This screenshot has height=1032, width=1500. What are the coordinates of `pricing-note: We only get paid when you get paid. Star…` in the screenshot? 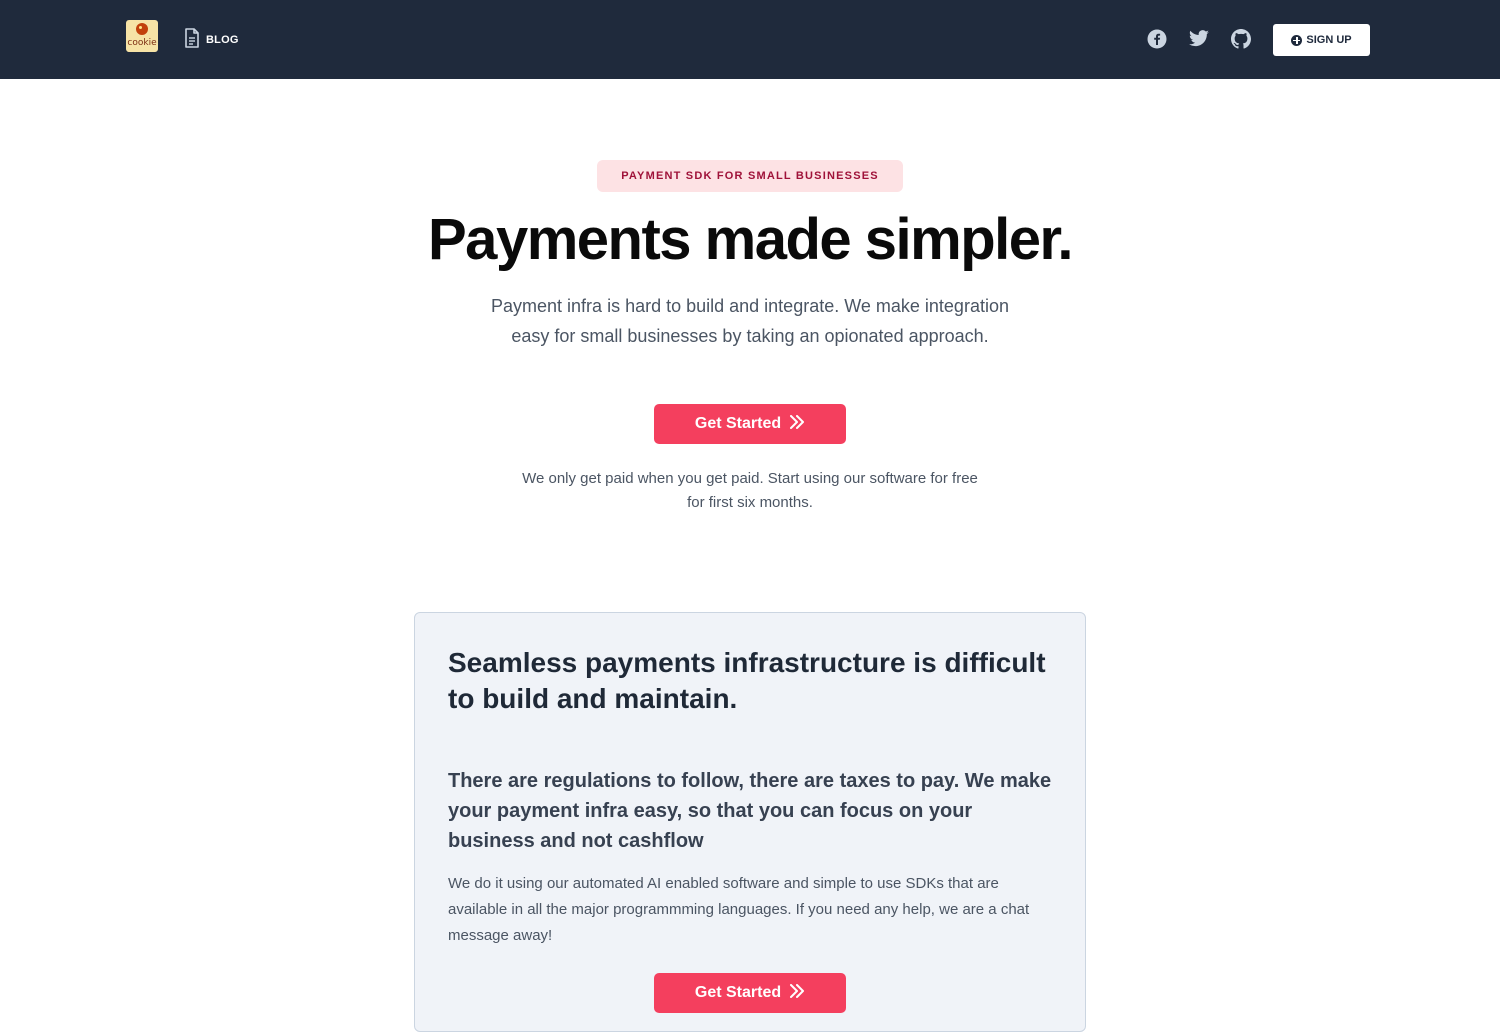 It's located at (750, 490).